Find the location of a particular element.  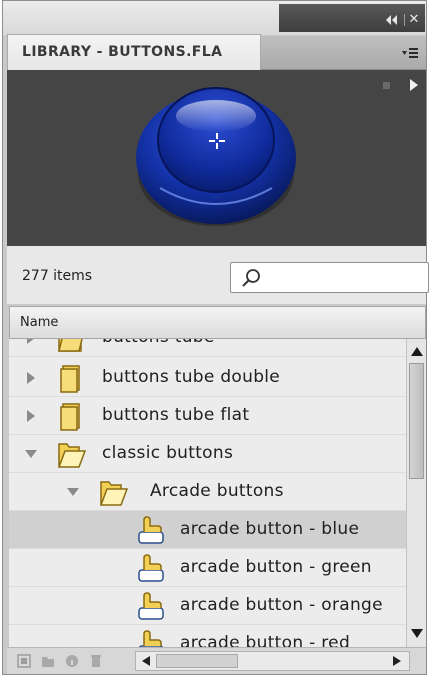

panel-dock-bar: ✕ is located at coordinates (352, 18).